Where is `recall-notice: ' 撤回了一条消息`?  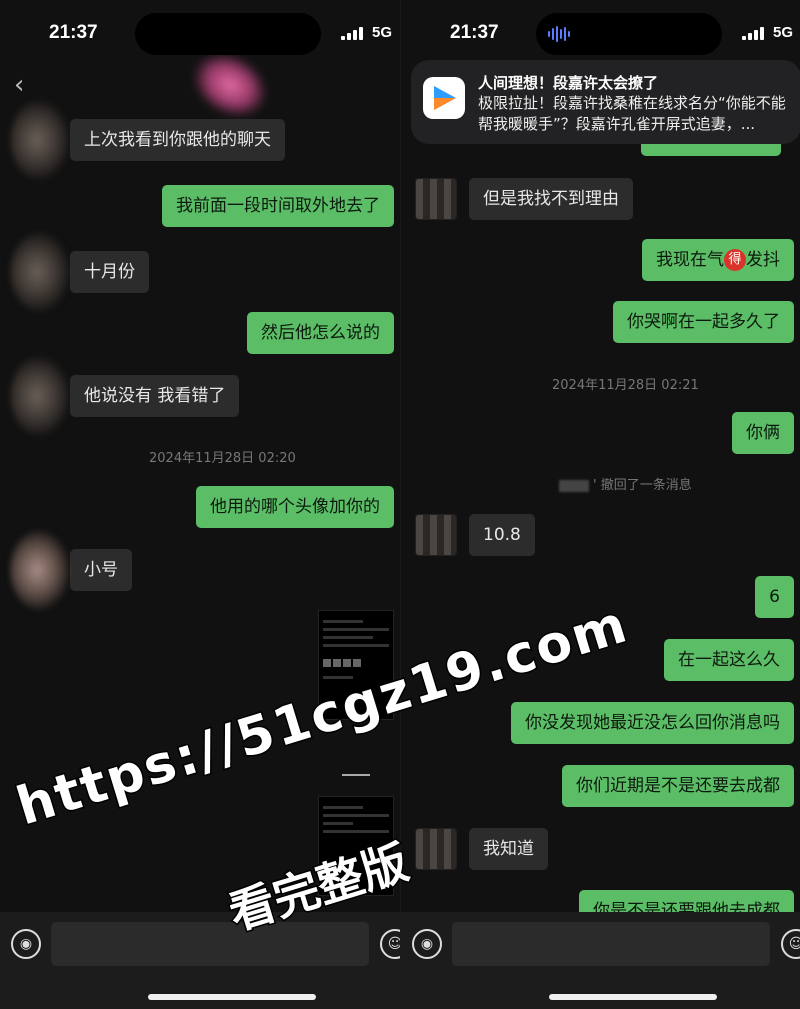
recall-notice: ' 撤回了一条消息 is located at coordinates (600, 483).